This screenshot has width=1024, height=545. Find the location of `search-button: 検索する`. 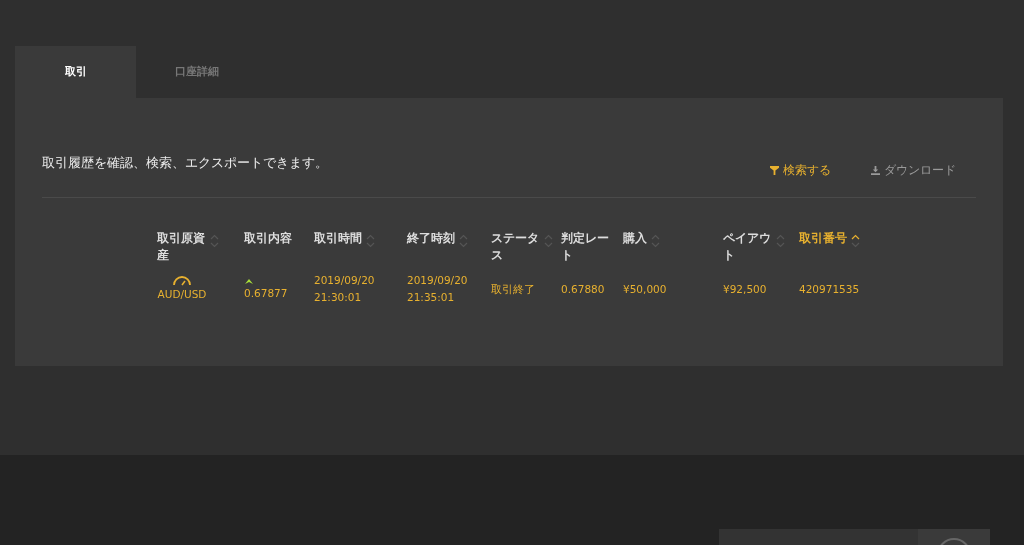

search-button: 検索する is located at coordinates (800, 170).